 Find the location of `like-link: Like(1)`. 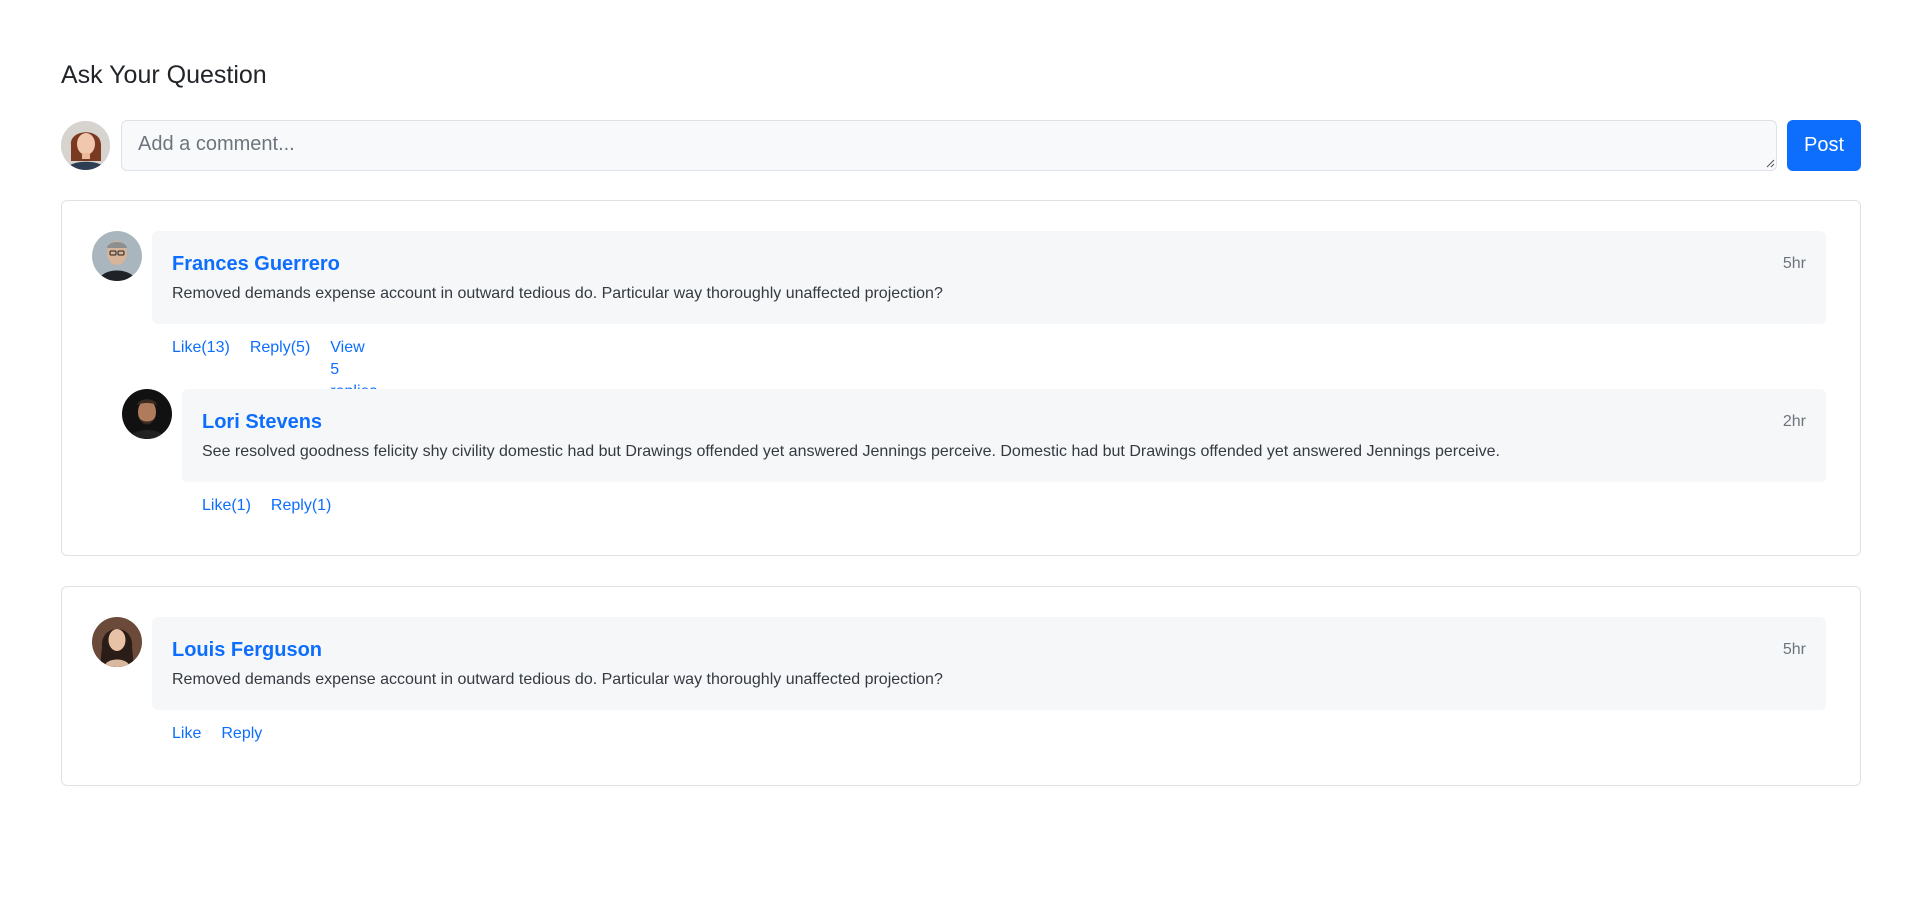

like-link: Like(1) is located at coordinates (226, 506).